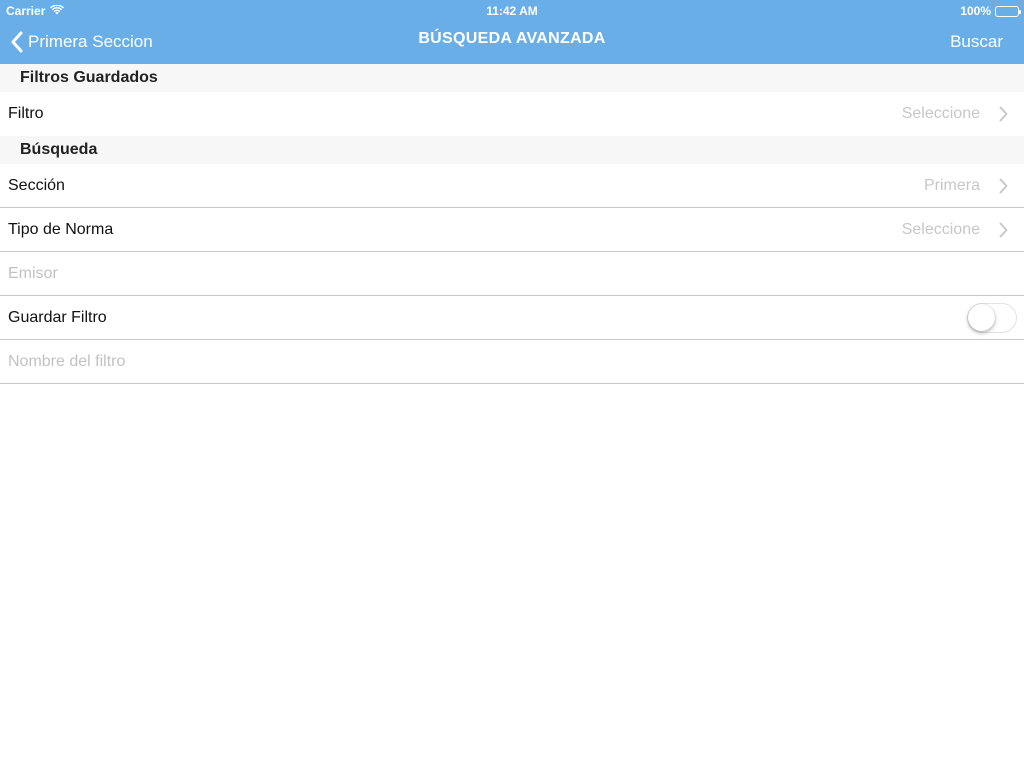 The image size is (1024, 768). What do you see at coordinates (26, 113) in the screenshot?
I see `filter-label: Filtro` at bounding box center [26, 113].